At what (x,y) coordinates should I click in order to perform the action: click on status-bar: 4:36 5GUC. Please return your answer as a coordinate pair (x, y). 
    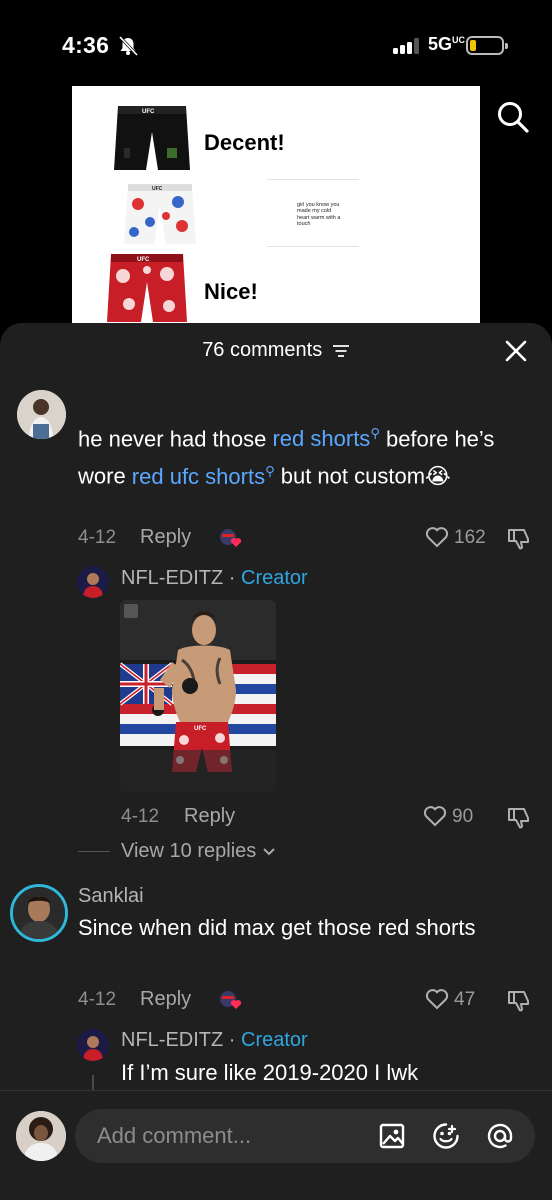
    Looking at the image, I should click on (276, 45).